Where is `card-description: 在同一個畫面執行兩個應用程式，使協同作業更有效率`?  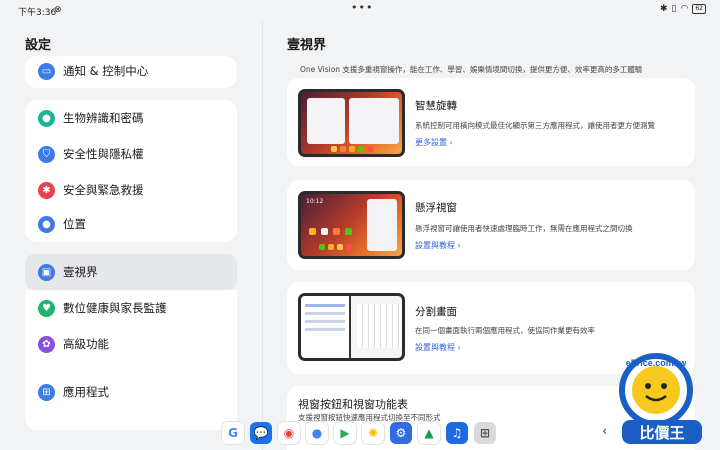 card-description: 在同一個畫面執行兩個應用程式，使協同作業更有效率 is located at coordinates (505, 330).